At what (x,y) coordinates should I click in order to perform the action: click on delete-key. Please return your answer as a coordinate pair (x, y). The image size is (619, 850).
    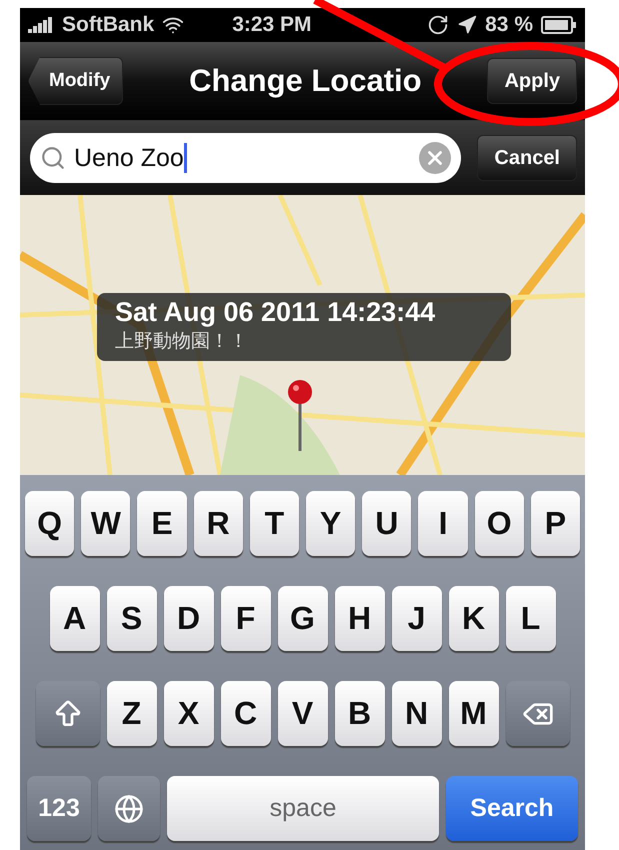
    Looking at the image, I should click on (538, 713).